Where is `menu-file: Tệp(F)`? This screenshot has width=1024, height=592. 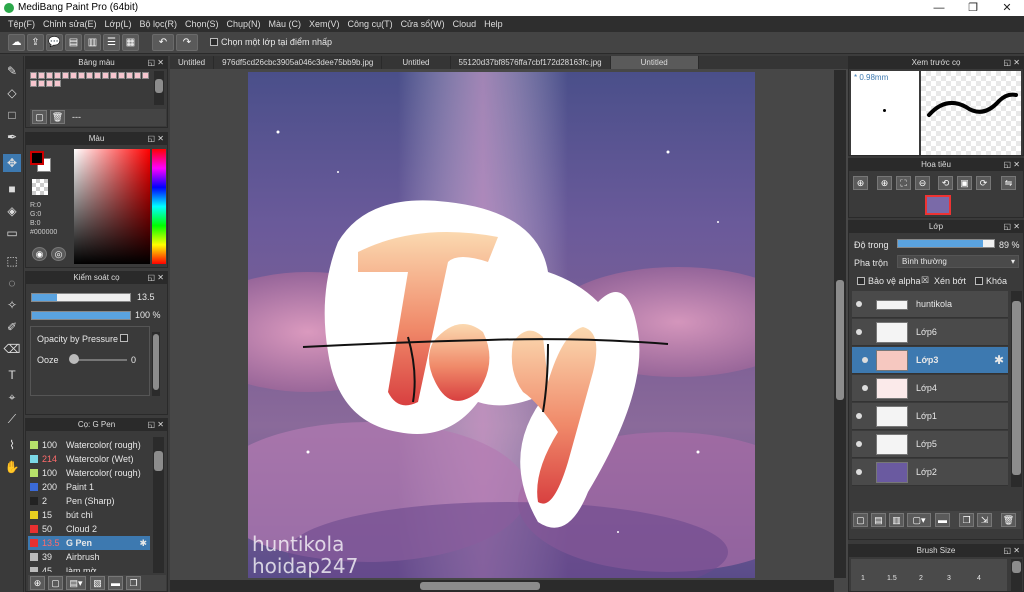
menu-file: Tệp(F) is located at coordinates (21, 24).